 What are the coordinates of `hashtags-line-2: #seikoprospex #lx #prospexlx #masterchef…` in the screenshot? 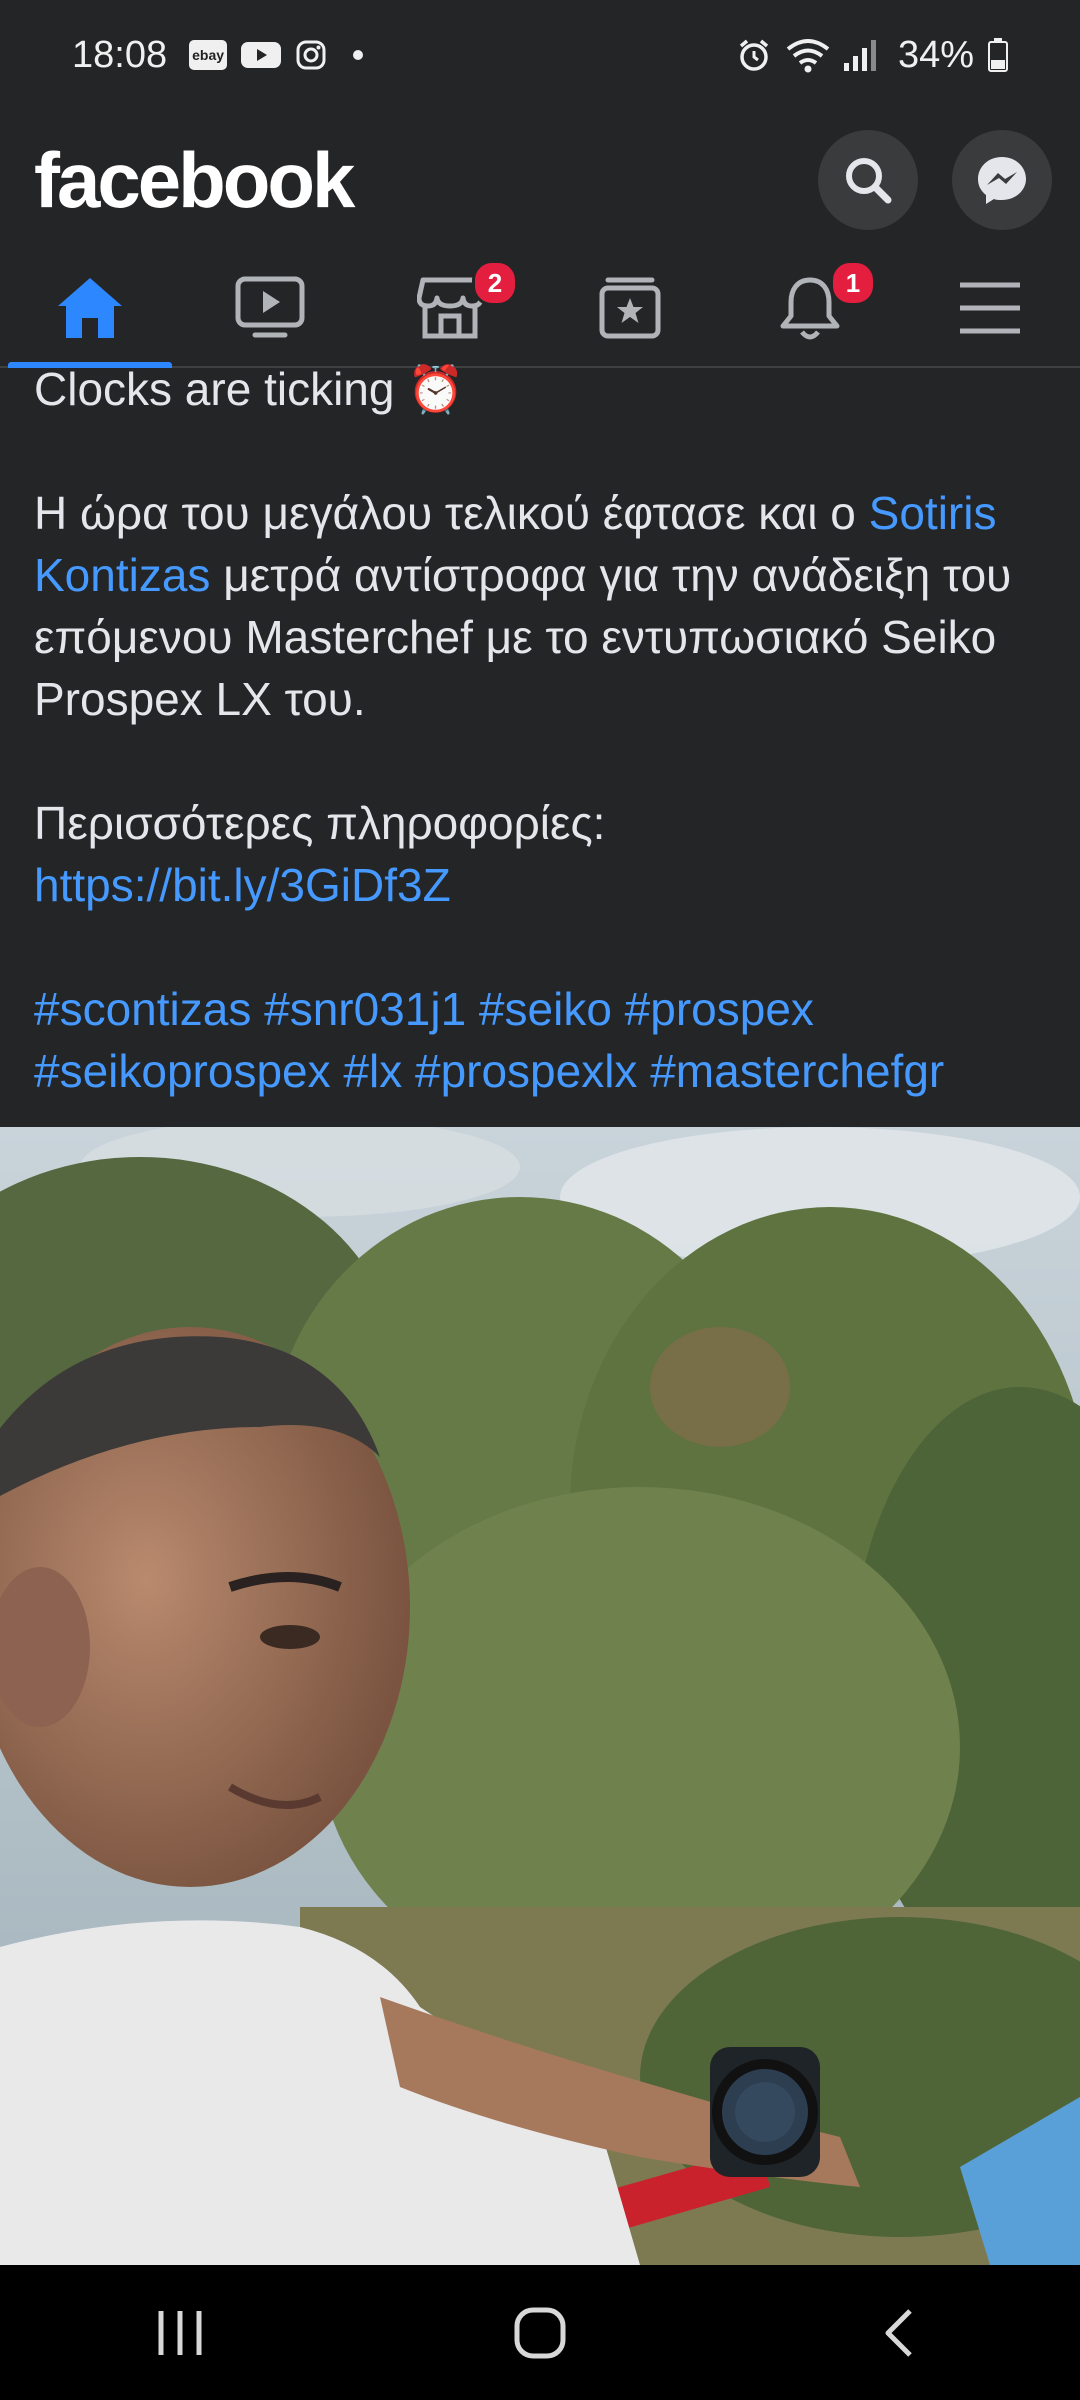 It's located at (549, 1071).